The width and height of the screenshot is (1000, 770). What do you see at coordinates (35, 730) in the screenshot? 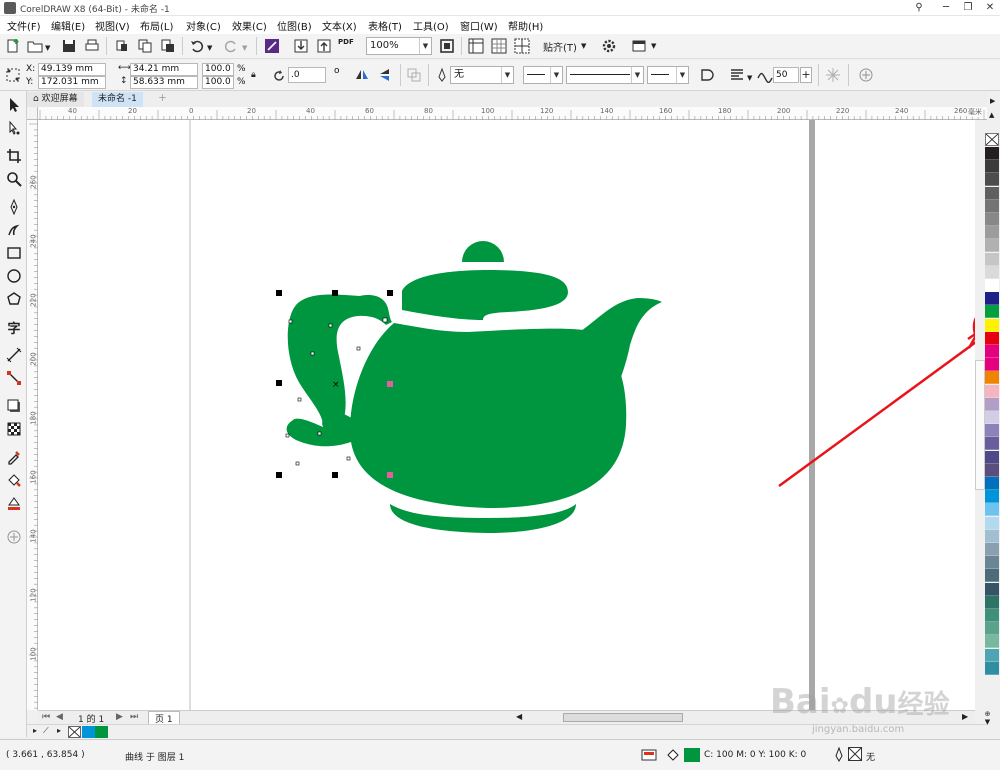
I see `docpal-expand-icon: ▸` at bounding box center [35, 730].